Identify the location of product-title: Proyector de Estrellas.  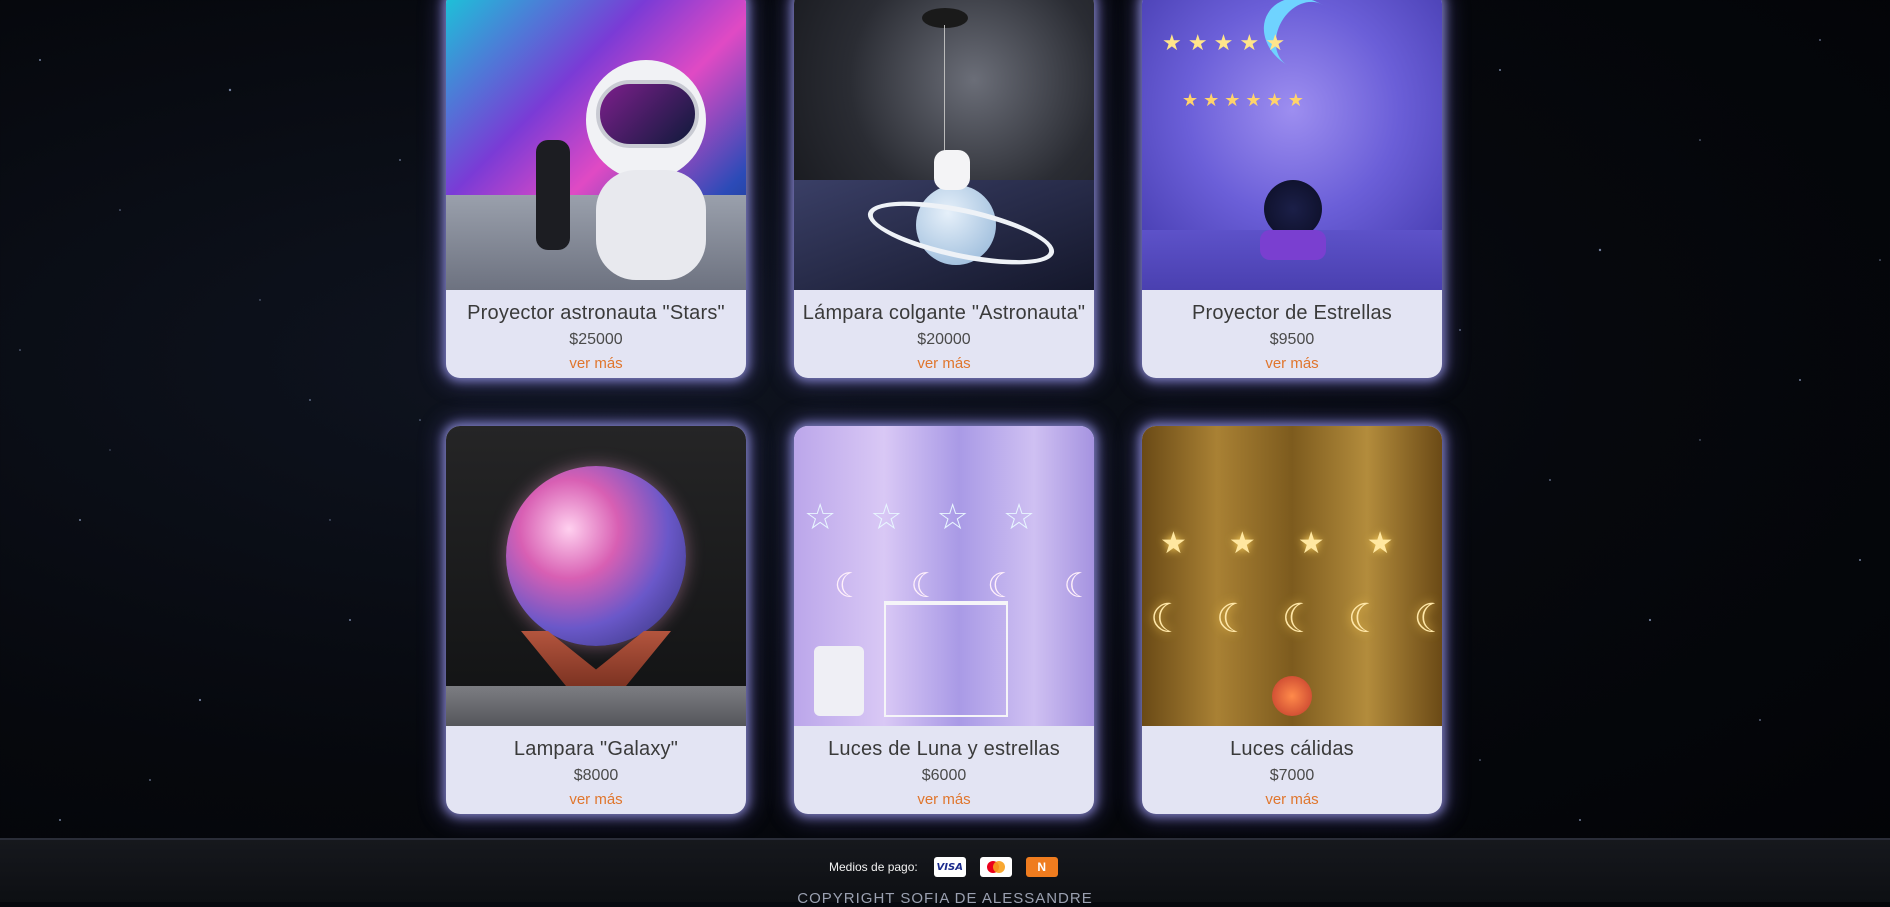
(1292, 313).